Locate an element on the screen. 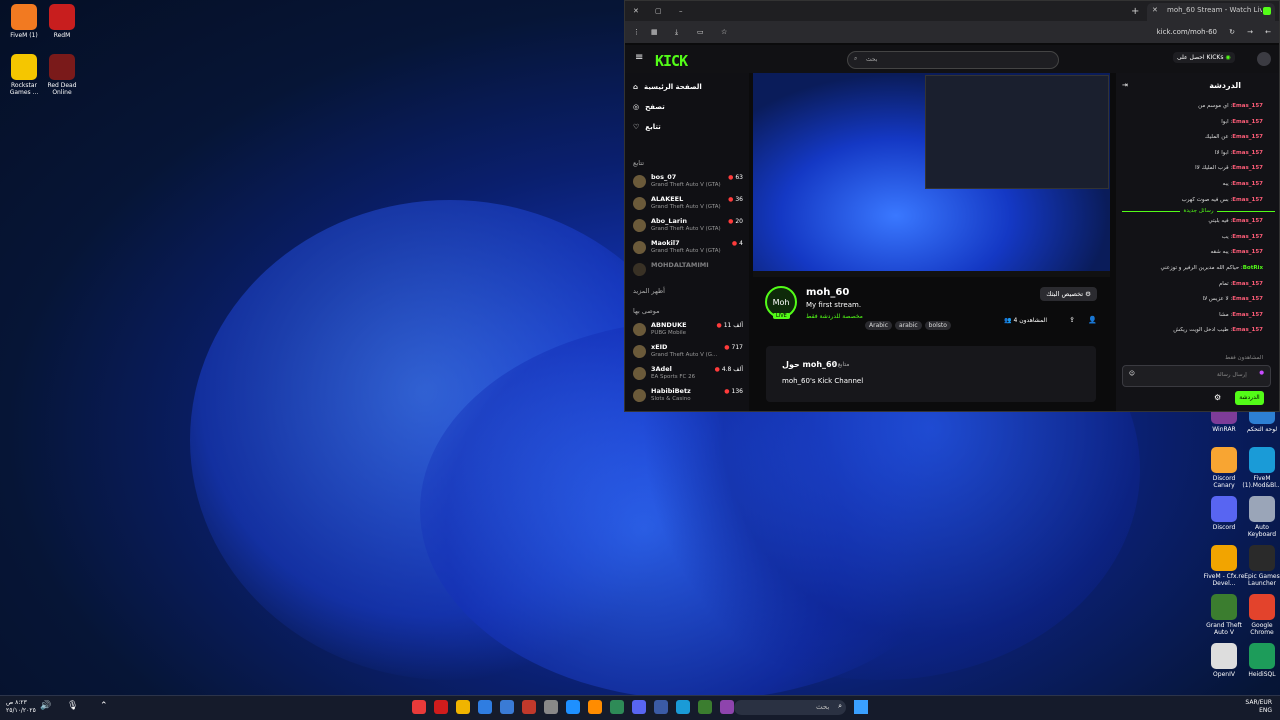 The width and height of the screenshot is (1280, 720). close-window-button: ✕ is located at coordinates (636, 11).